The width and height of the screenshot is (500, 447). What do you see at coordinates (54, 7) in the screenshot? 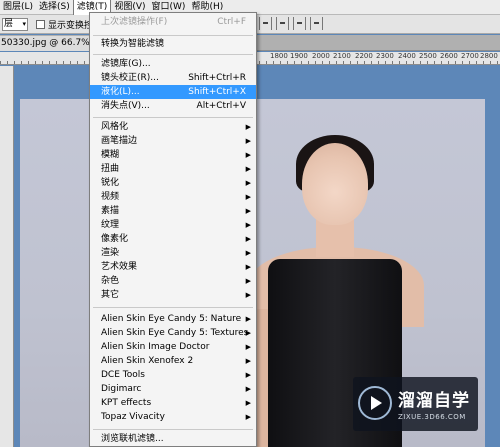
I see `menu-select: 选择(S)` at bounding box center [54, 7].